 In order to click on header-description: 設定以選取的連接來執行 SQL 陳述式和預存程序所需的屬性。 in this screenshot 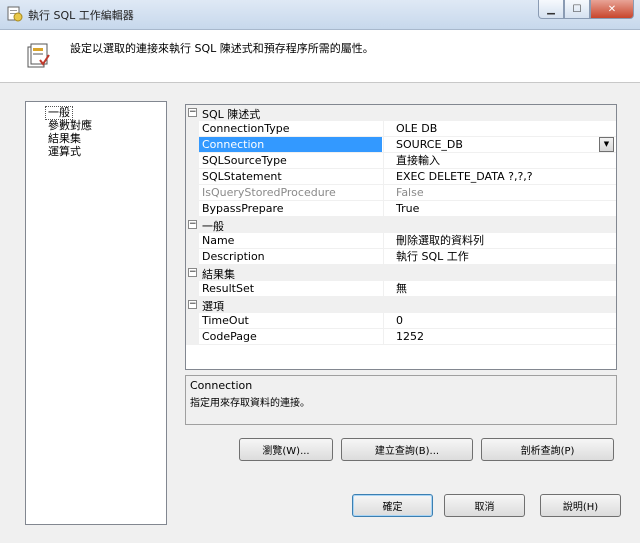, I will do `click(222, 48)`.